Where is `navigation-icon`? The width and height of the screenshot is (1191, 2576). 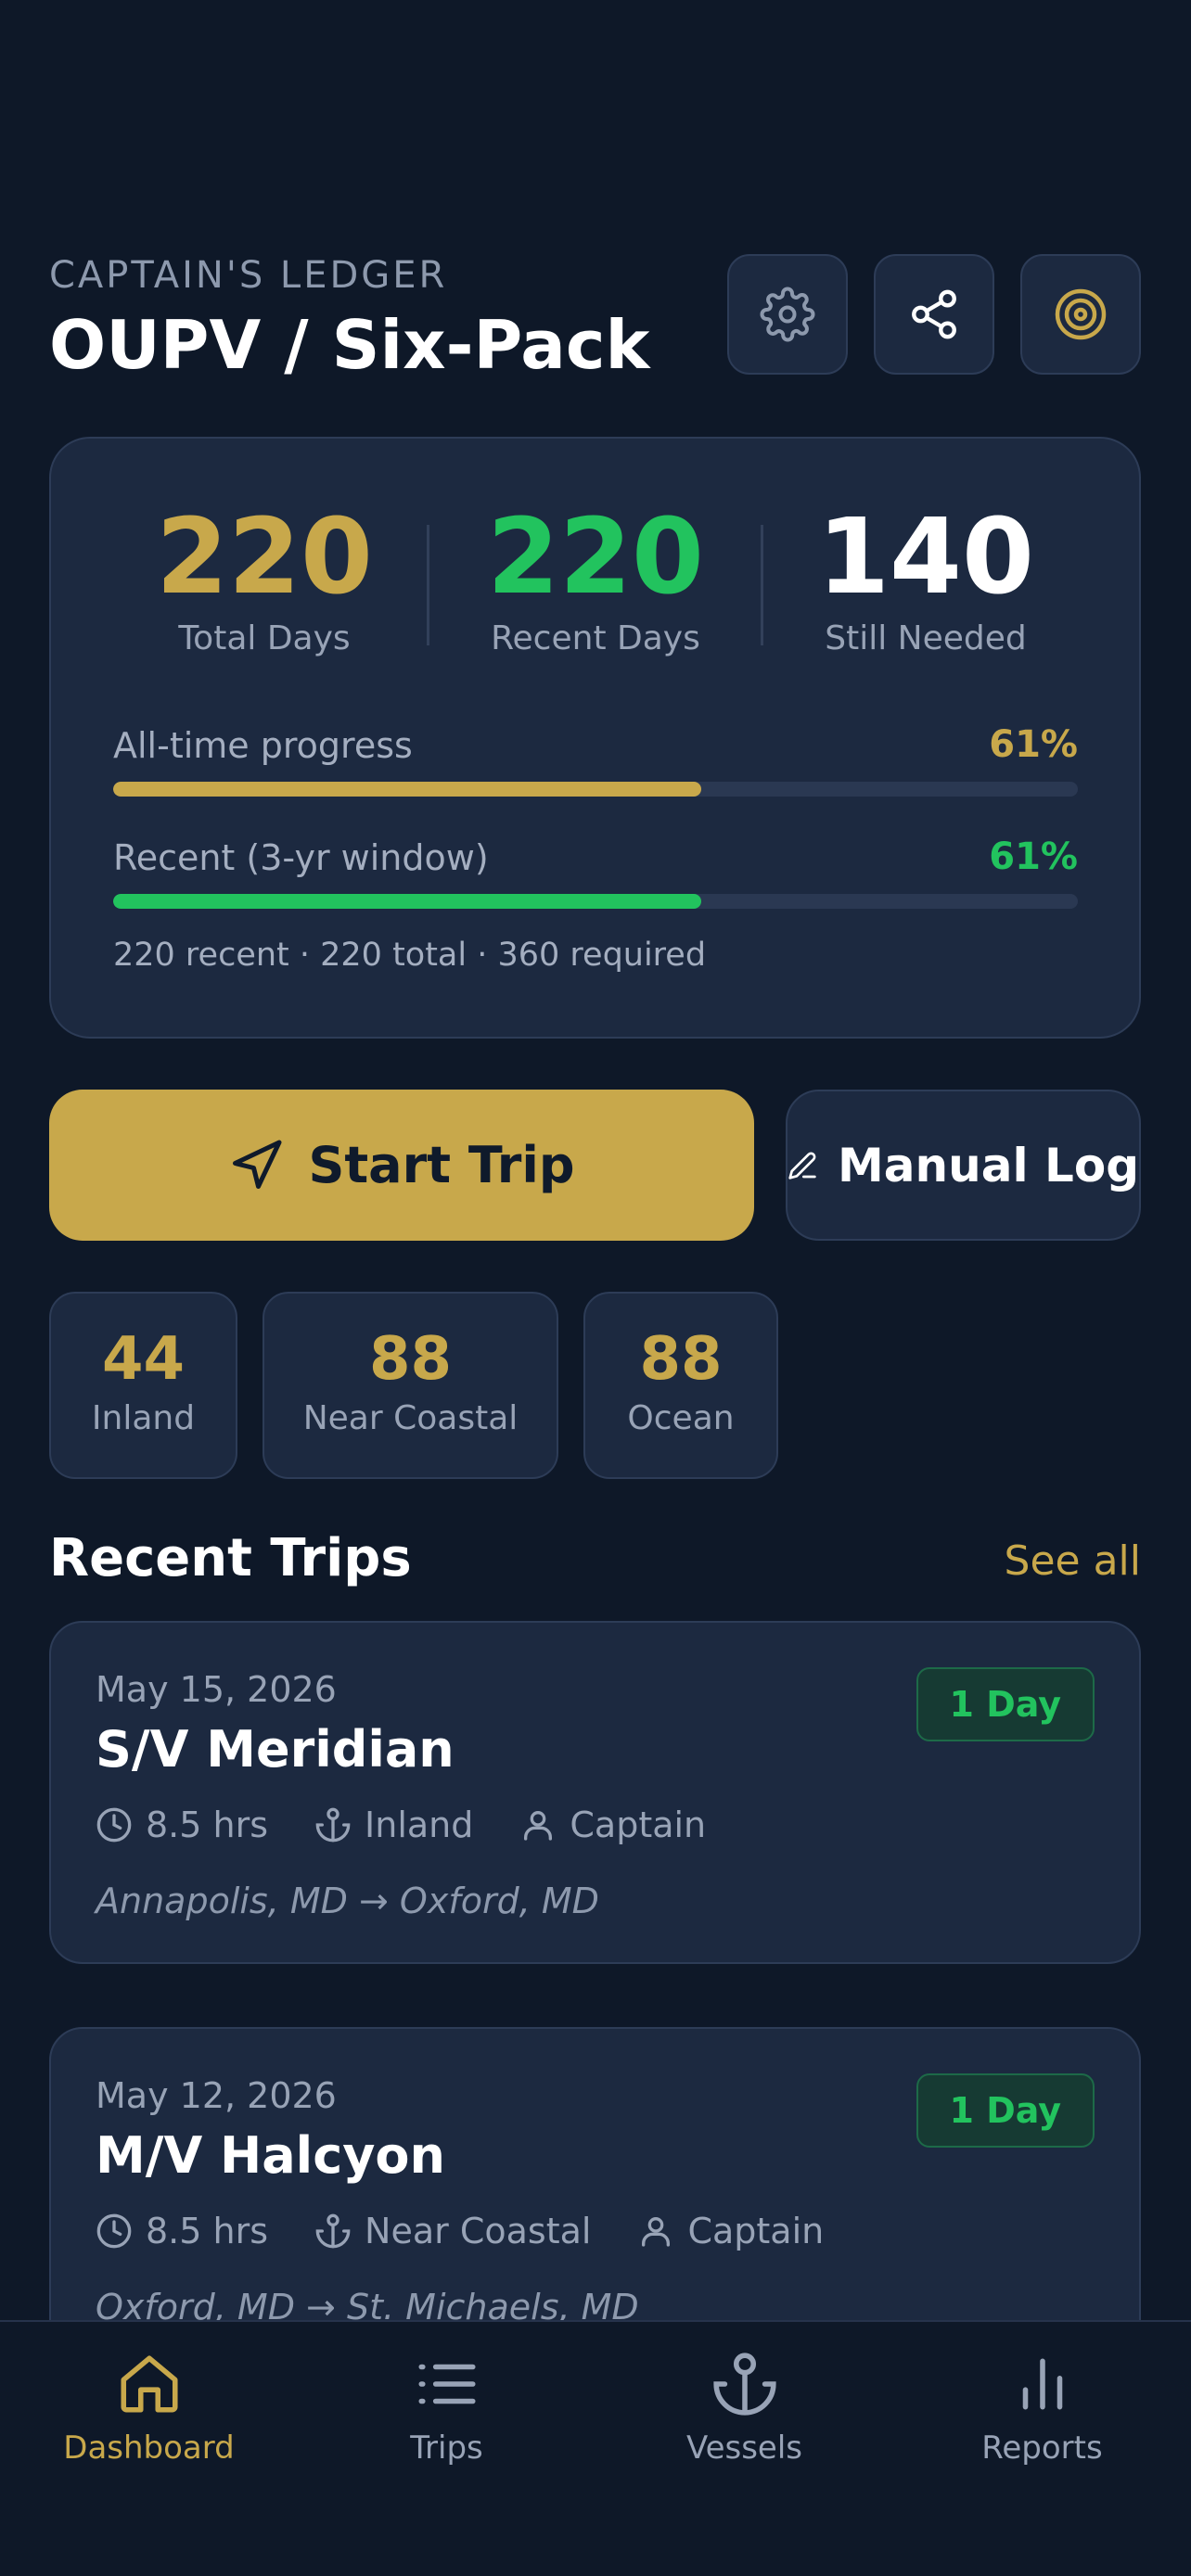
navigation-icon is located at coordinates (257, 1164).